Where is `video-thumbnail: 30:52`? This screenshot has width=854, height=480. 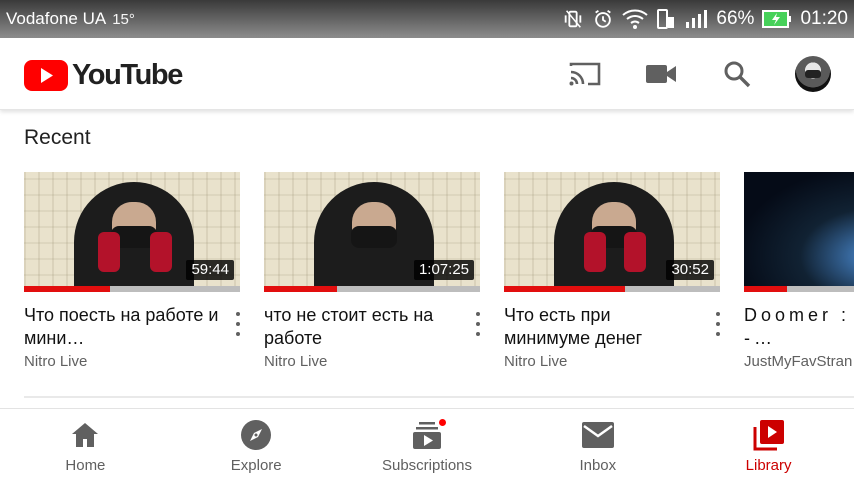
video-thumbnail: 30:52 is located at coordinates (612, 232).